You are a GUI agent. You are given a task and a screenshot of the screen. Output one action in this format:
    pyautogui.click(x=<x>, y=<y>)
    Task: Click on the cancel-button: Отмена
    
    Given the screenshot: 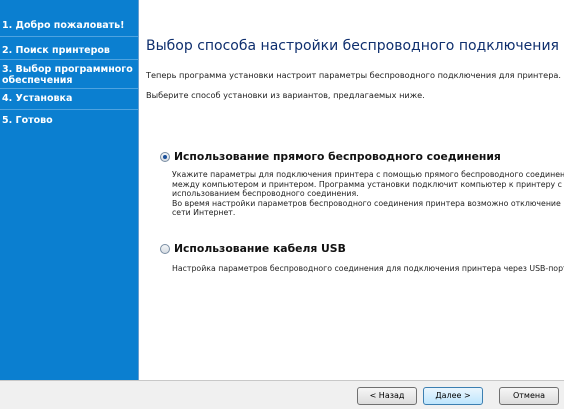 What is the action you would take?
    pyautogui.click(x=529, y=396)
    